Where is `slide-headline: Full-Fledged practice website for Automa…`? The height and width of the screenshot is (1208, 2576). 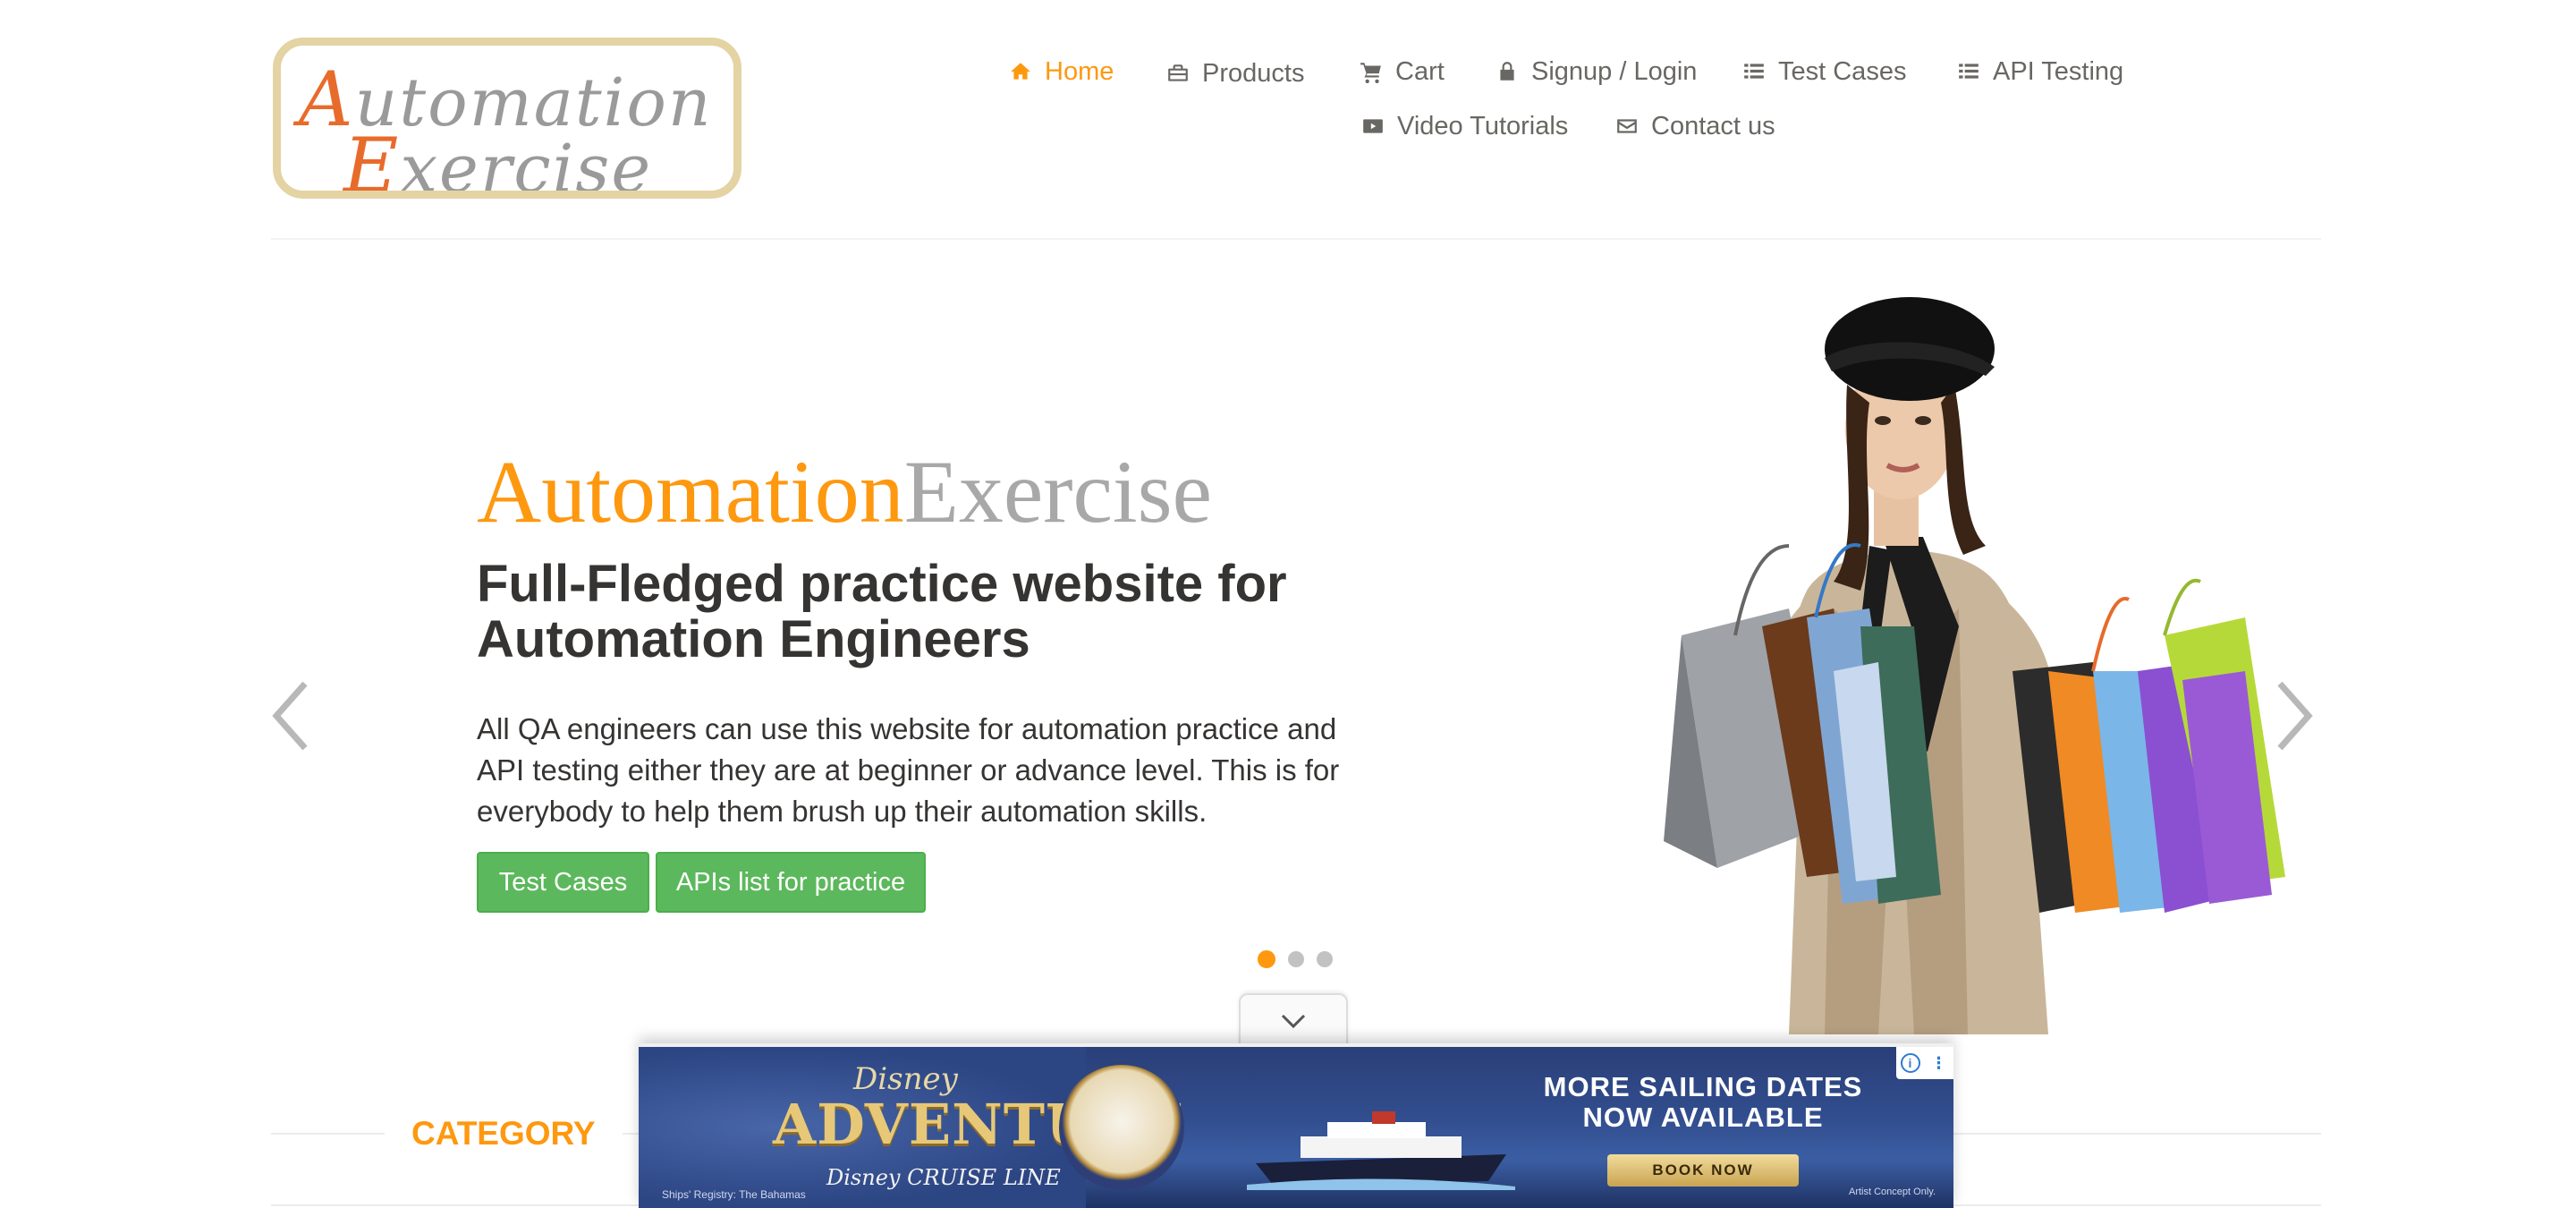 slide-headline: Full-Fledged practice website for Automa… is located at coordinates (882, 611).